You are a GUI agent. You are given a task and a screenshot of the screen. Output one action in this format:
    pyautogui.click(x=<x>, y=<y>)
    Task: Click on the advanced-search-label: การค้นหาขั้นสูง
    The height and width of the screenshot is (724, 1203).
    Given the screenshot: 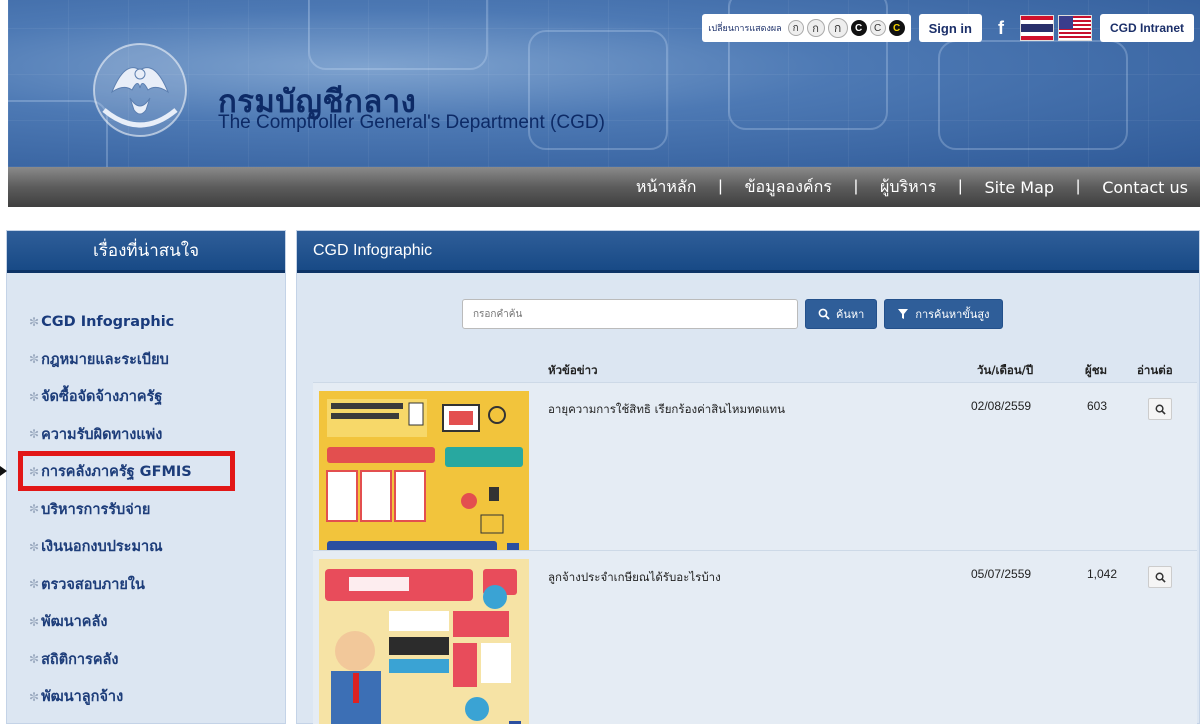 What is the action you would take?
    pyautogui.click(x=952, y=314)
    